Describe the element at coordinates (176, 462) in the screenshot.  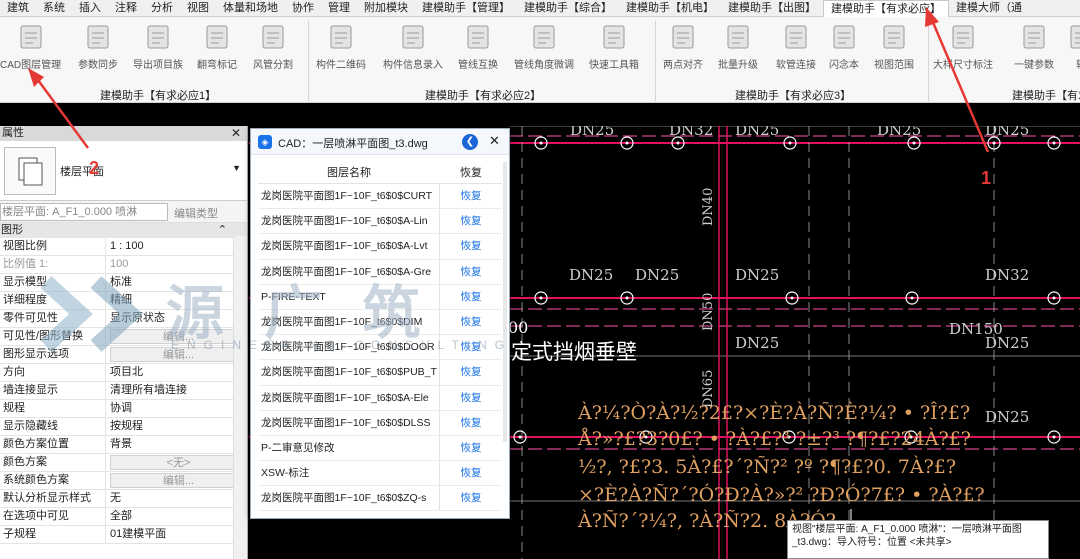
I see `property-edit-button: <无>` at that location.